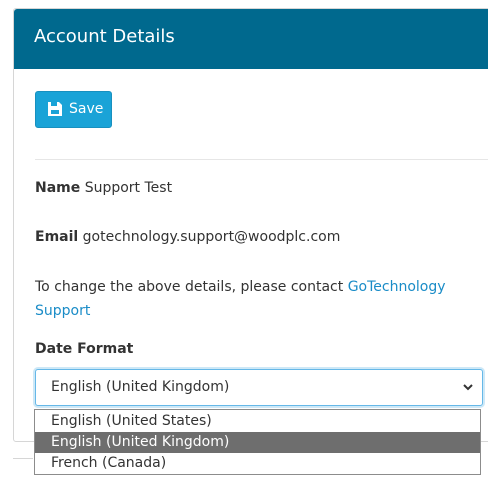 Image resolution: width=488 pixels, height=479 pixels. What do you see at coordinates (104, 36) in the screenshot?
I see `panel-title: Account Details` at bounding box center [104, 36].